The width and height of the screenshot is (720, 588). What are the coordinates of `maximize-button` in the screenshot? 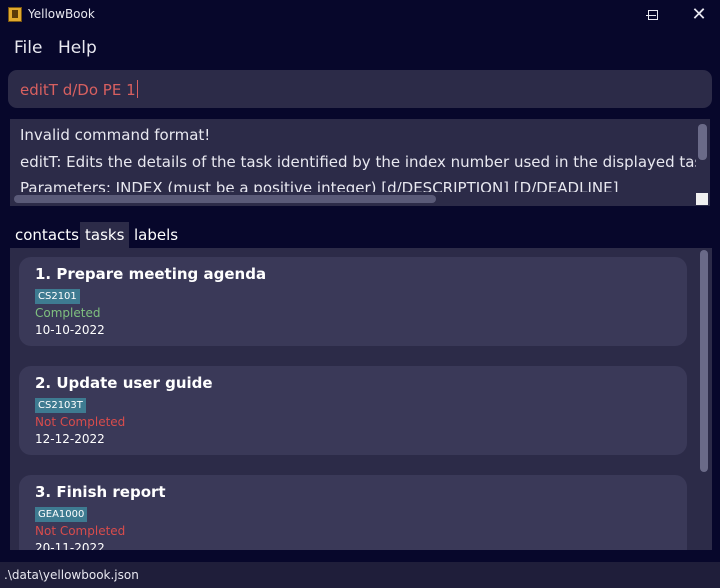 It's located at (653, 15).